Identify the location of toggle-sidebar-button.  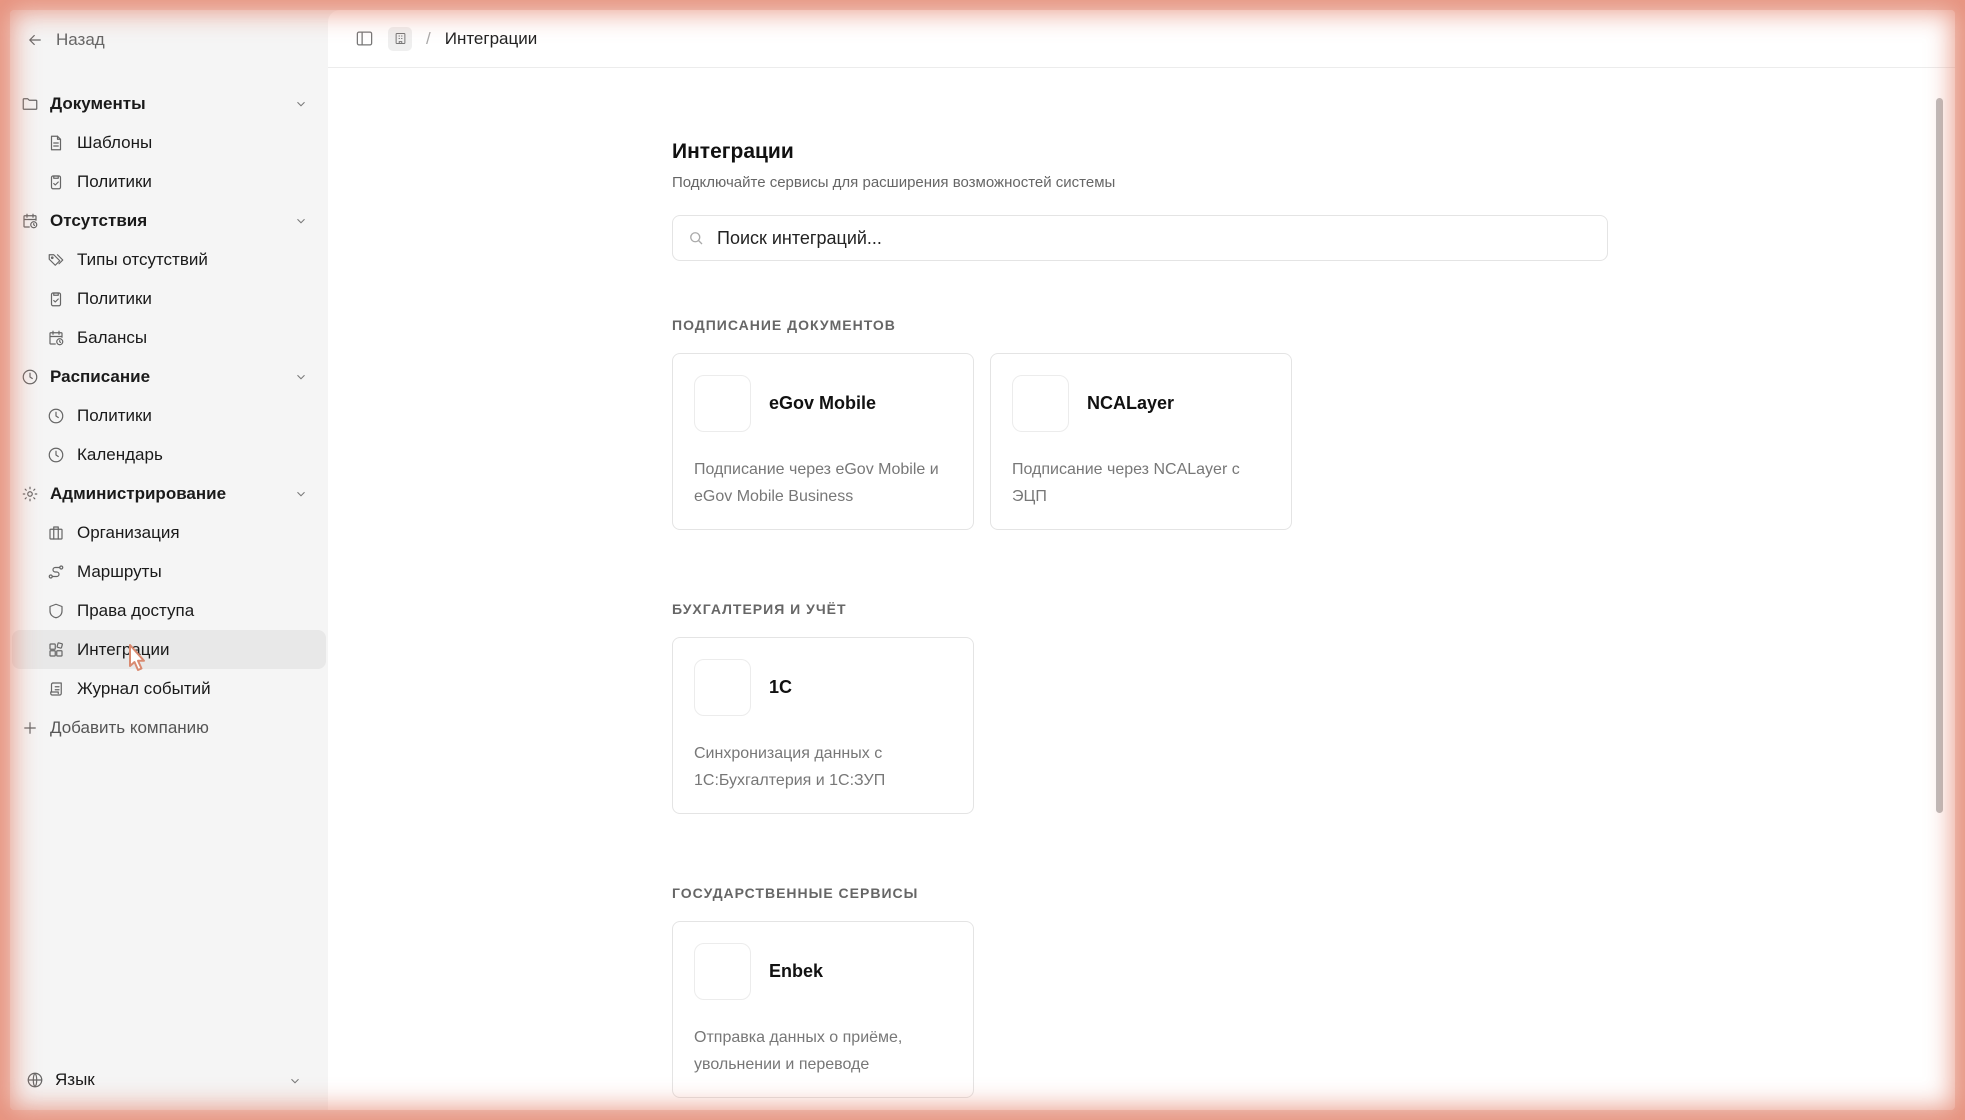
(364, 39).